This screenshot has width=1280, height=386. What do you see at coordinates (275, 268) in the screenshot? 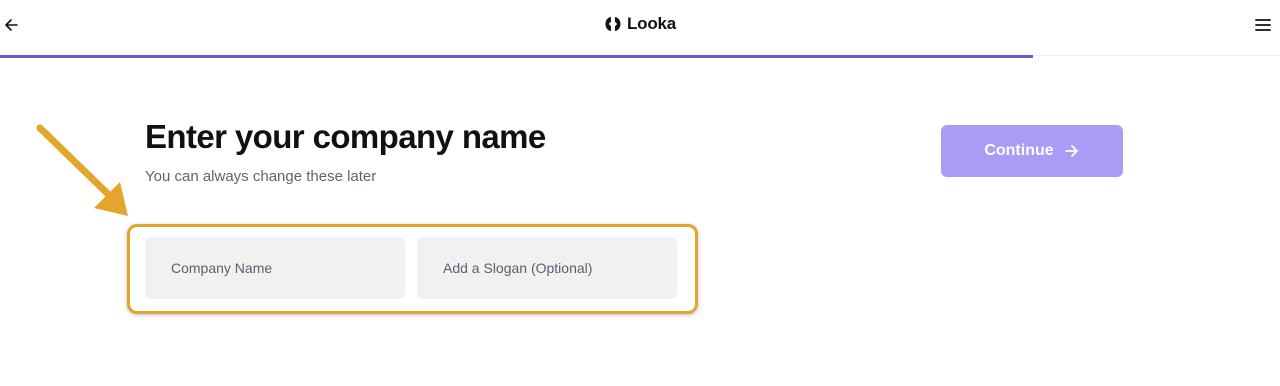
I see `company-name-input` at bounding box center [275, 268].